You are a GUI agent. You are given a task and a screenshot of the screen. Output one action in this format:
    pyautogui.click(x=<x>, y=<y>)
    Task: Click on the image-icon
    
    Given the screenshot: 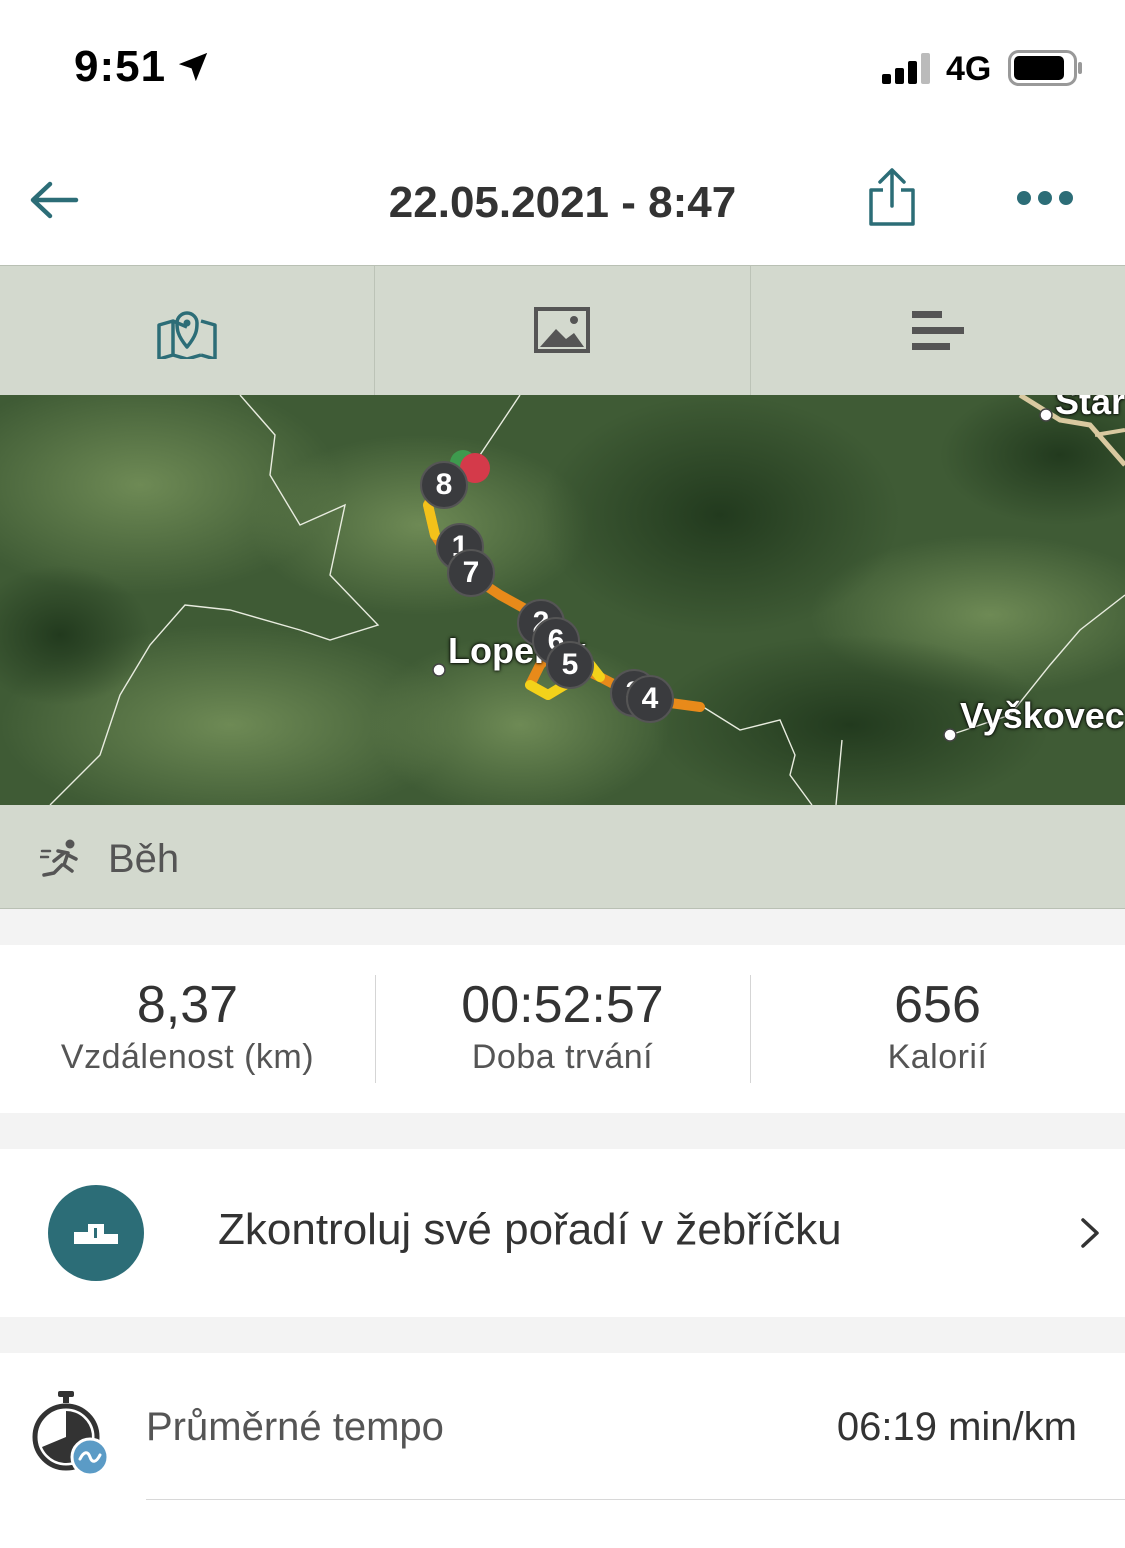 What is the action you would take?
    pyautogui.click(x=562, y=329)
    